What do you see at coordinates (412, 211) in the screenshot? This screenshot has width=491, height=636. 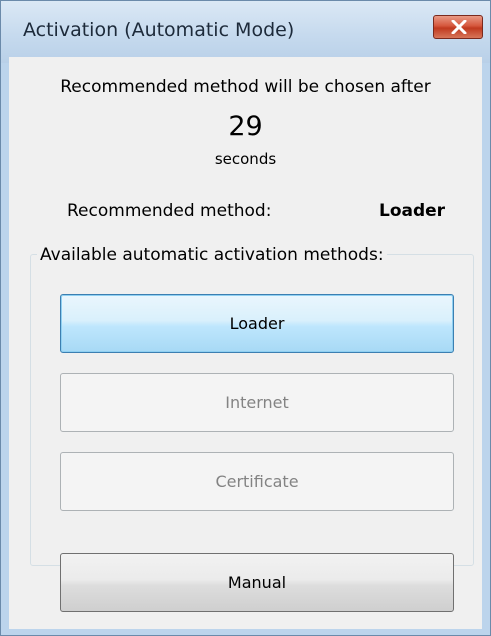 I see `recommended-method-value: Loader` at bounding box center [412, 211].